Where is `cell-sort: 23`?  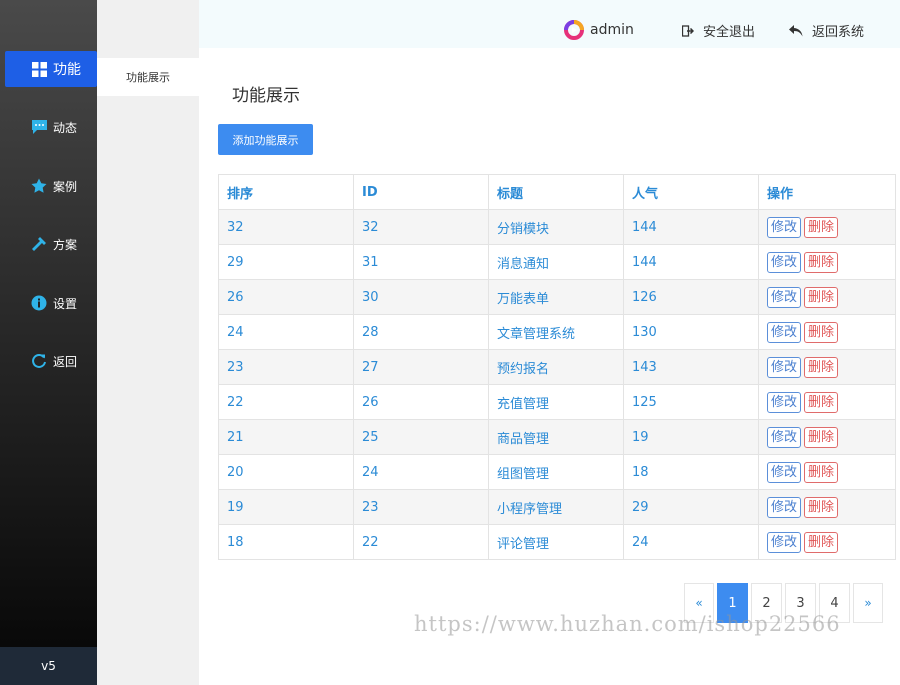 cell-sort: 23 is located at coordinates (286, 367).